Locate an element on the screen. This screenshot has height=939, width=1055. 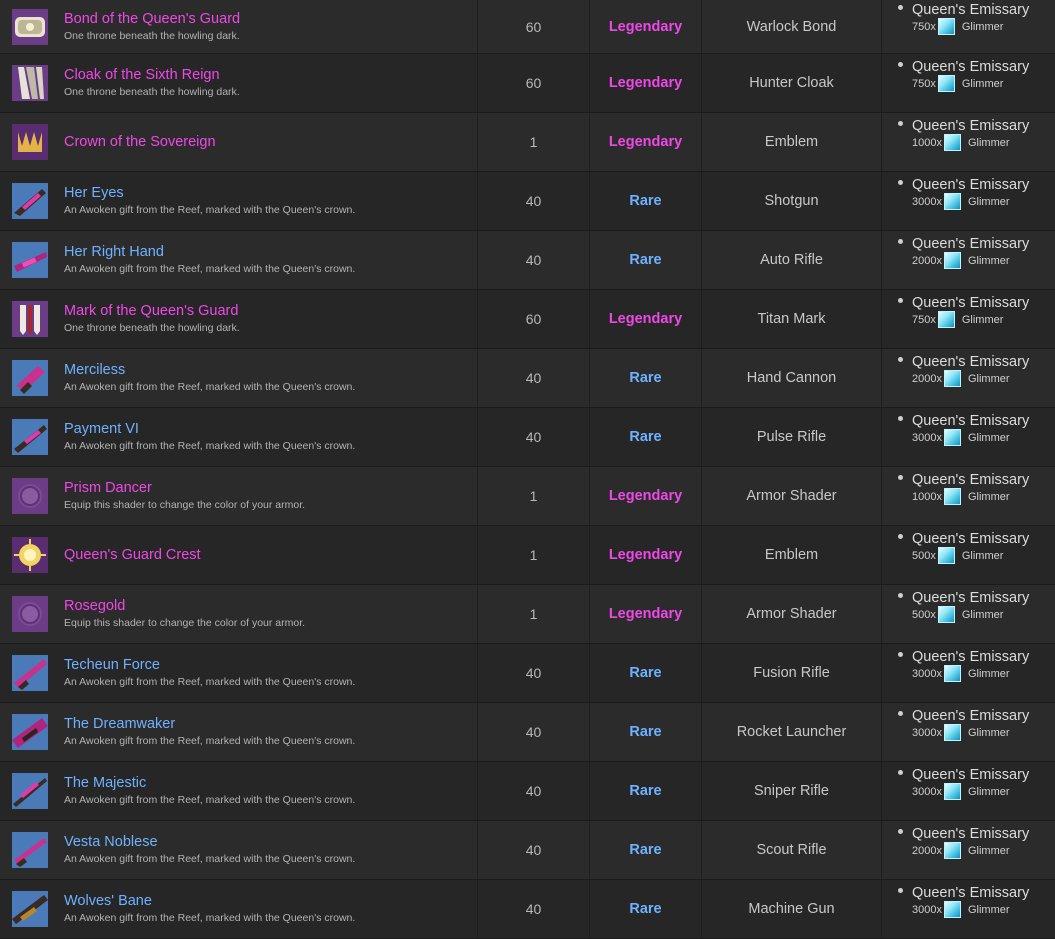
crown-emblem-icon is located at coordinates (30, 142).